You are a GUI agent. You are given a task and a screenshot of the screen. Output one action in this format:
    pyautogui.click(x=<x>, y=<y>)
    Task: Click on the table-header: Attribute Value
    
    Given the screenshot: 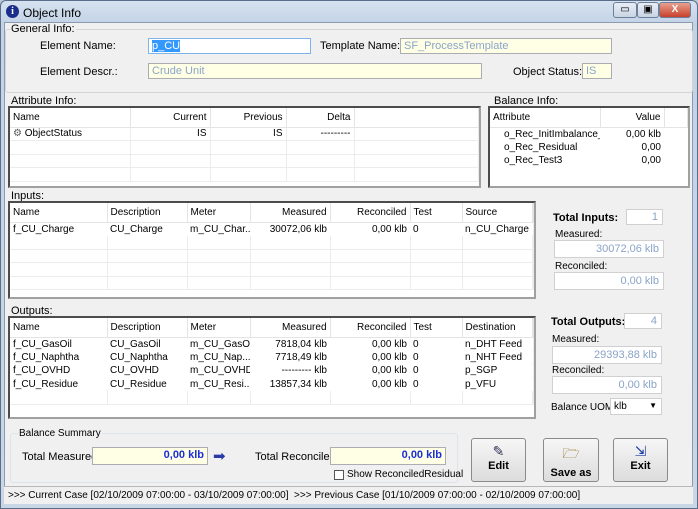 What is the action you would take?
    pyautogui.click(x=589, y=118)
    